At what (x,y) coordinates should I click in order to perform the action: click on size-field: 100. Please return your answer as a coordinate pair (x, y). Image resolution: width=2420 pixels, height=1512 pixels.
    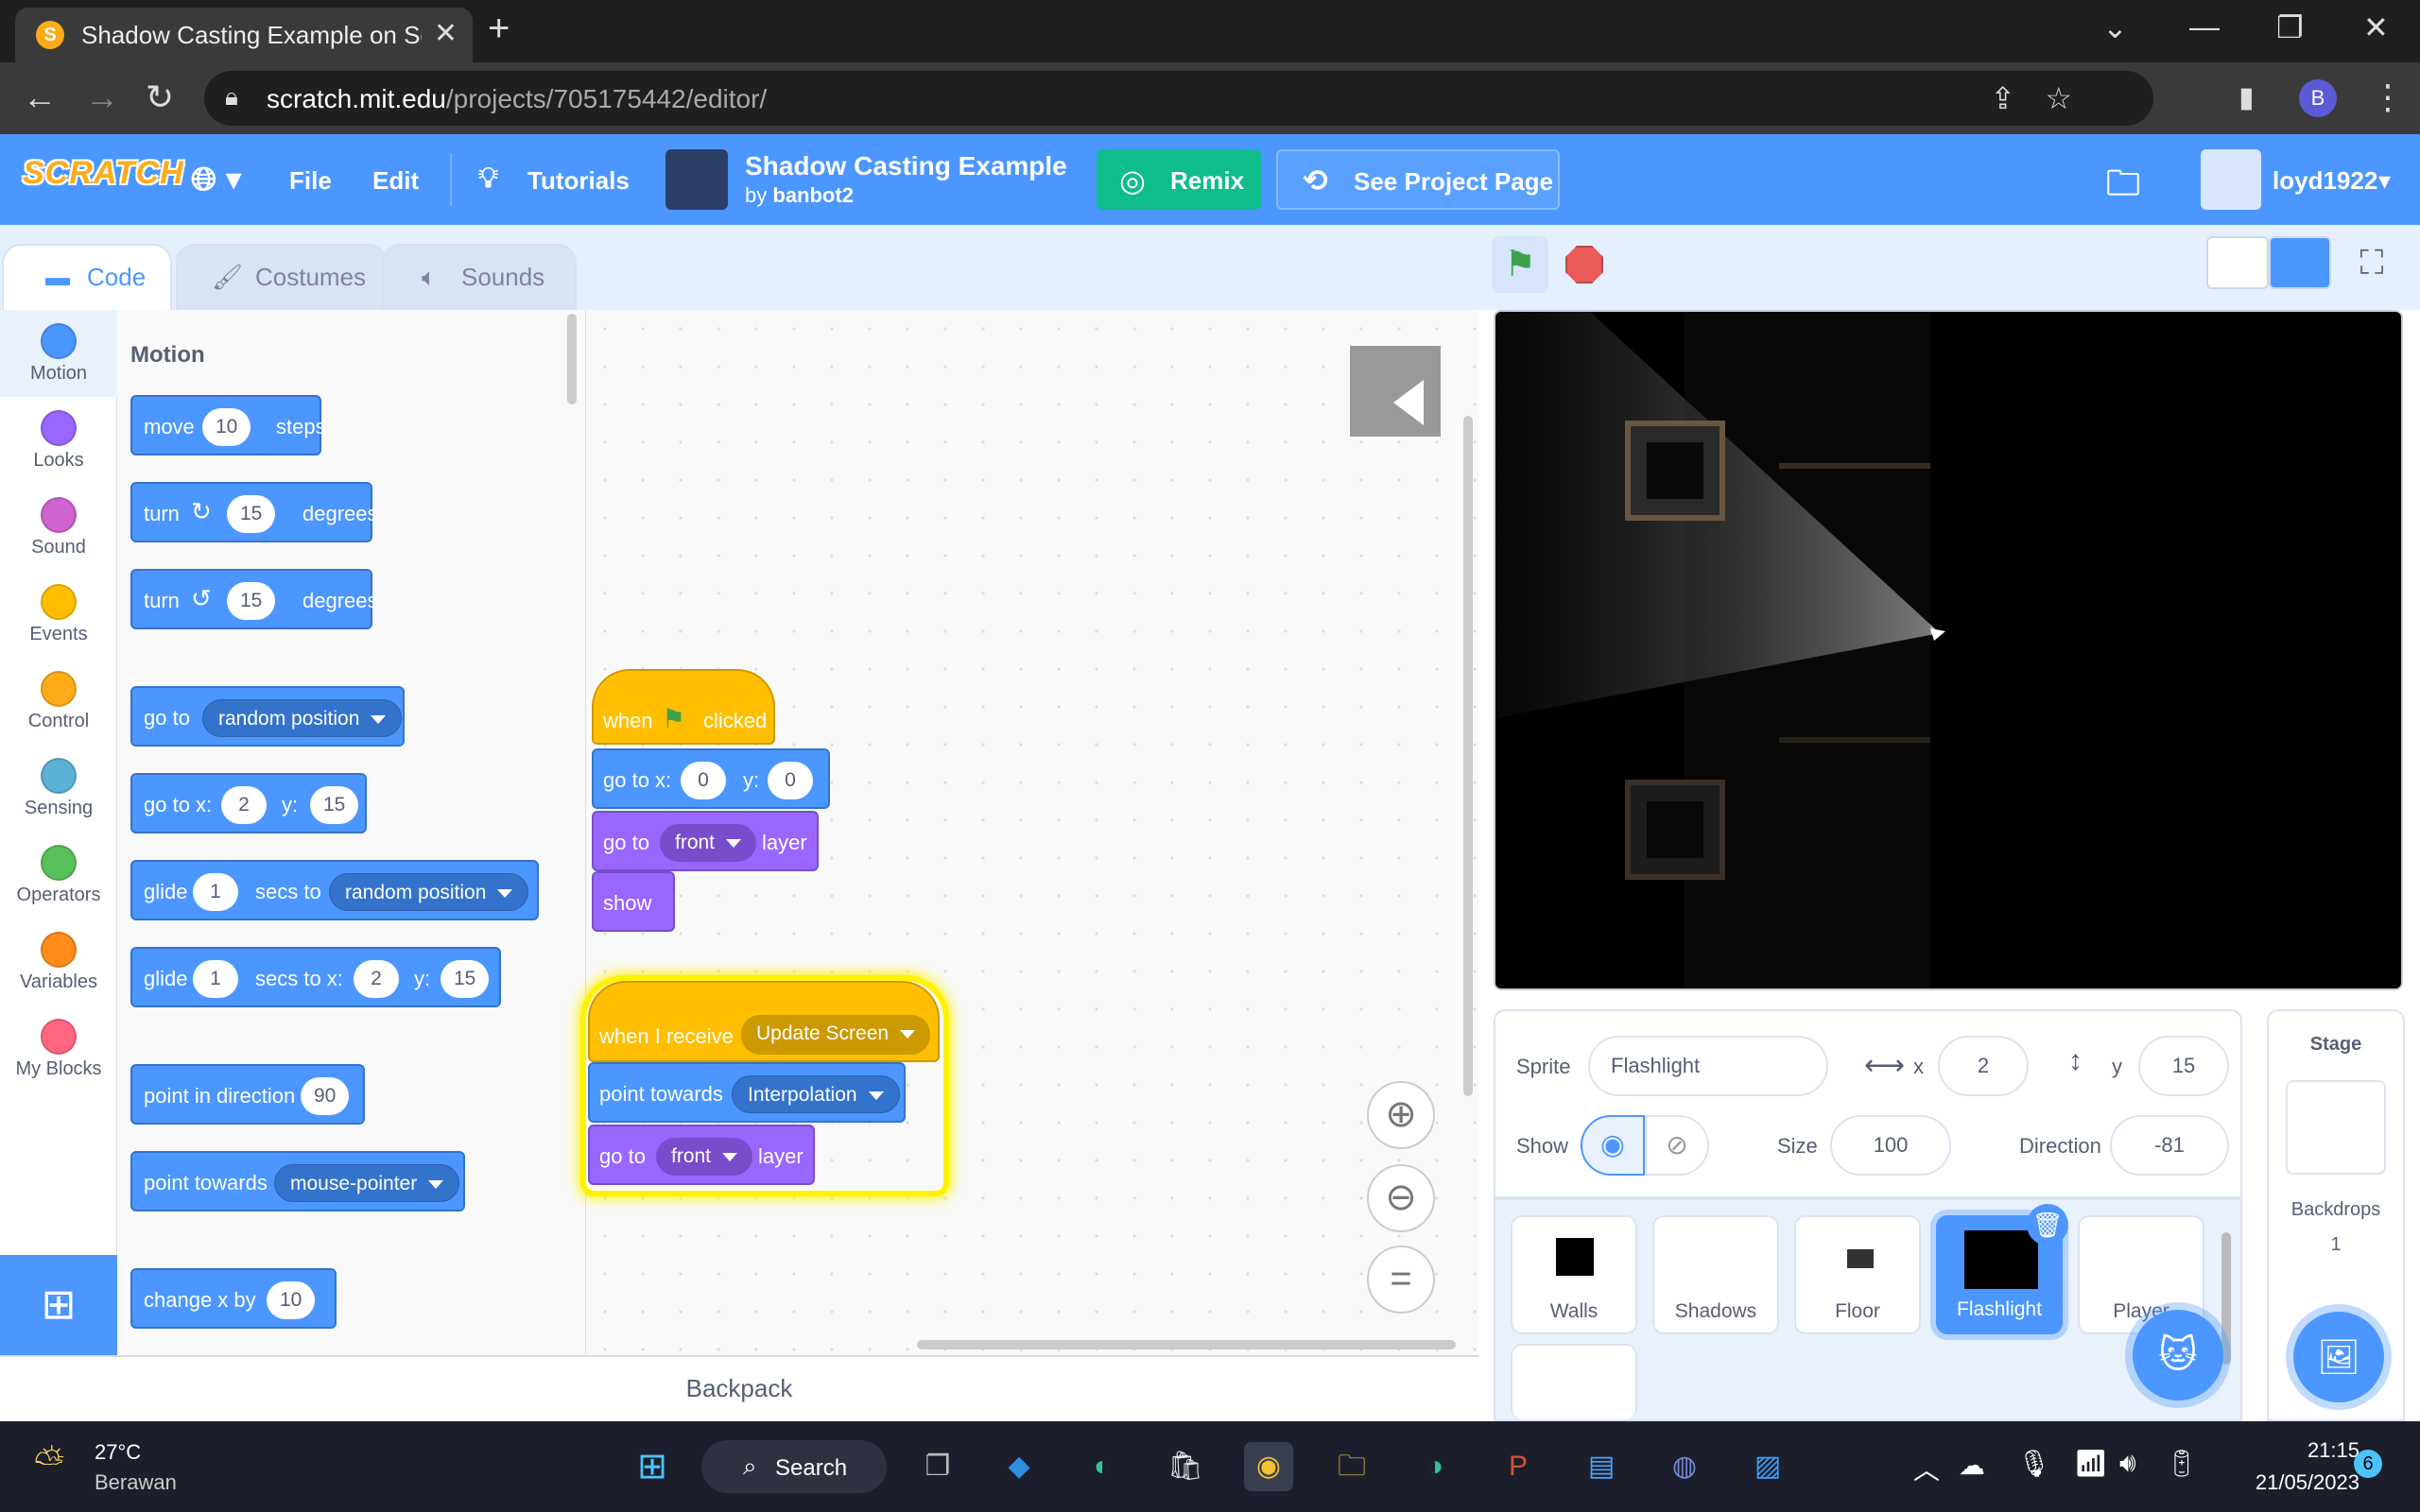
    Looking at the image, I should click on (1890, 1145).